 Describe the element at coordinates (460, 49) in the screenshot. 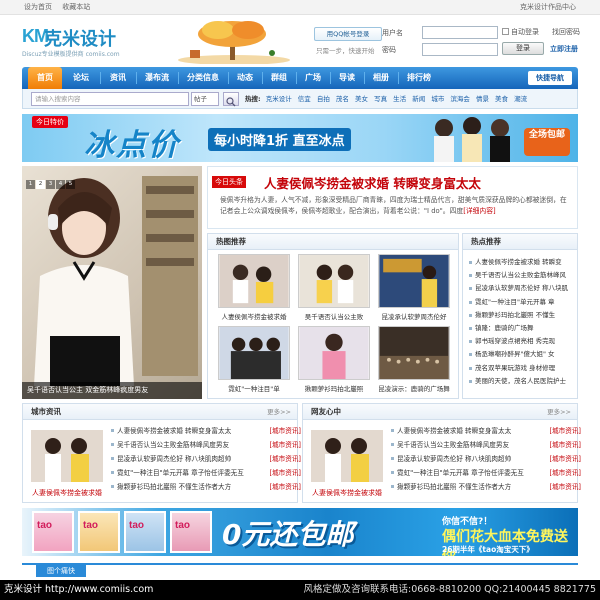

I see `password-input` at that location.